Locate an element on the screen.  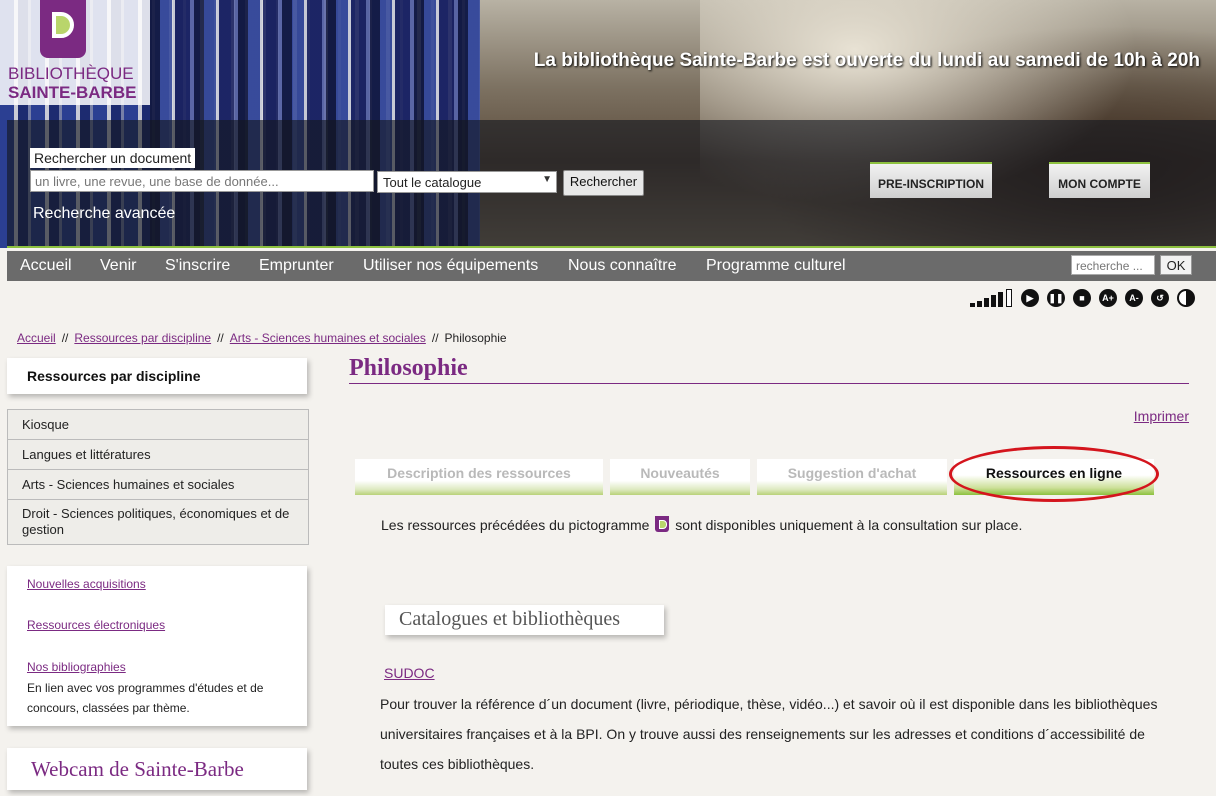
list-item: Arts - Sciences humaines et sociales is located at coordinates (158, 485).